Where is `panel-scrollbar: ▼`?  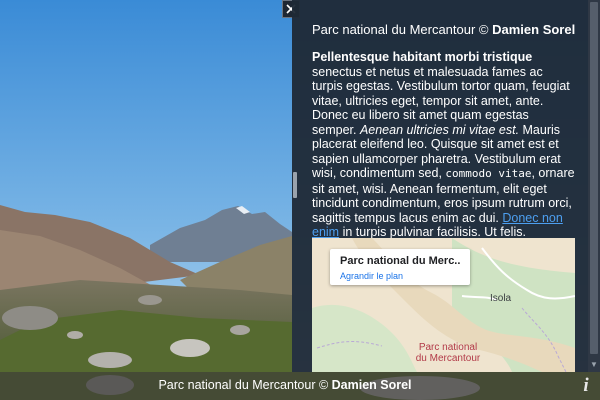 panel-scrollbar: ▼ is located at coordinates (594, 186).